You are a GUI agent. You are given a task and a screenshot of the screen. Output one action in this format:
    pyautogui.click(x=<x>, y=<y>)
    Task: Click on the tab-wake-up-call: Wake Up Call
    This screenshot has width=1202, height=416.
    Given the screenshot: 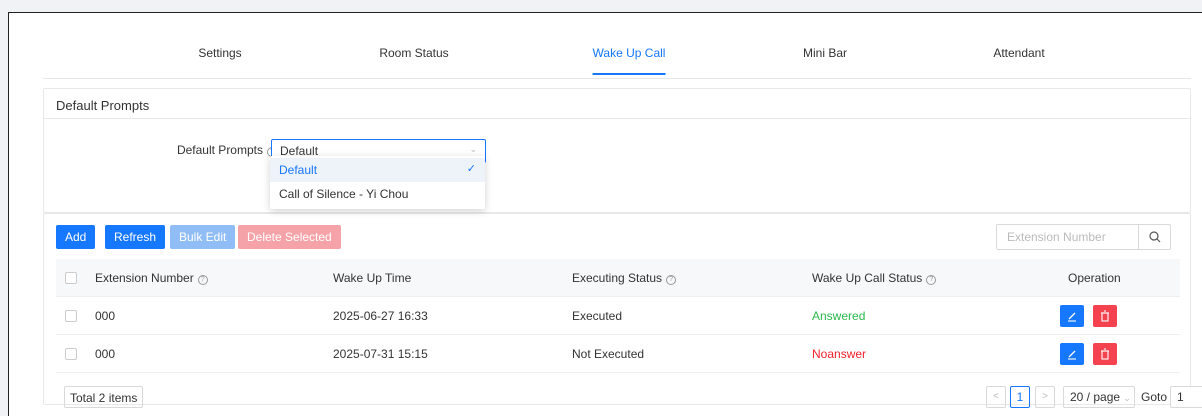 What is the action you would take?
    pyautogui.click(x=628, y=60)
    